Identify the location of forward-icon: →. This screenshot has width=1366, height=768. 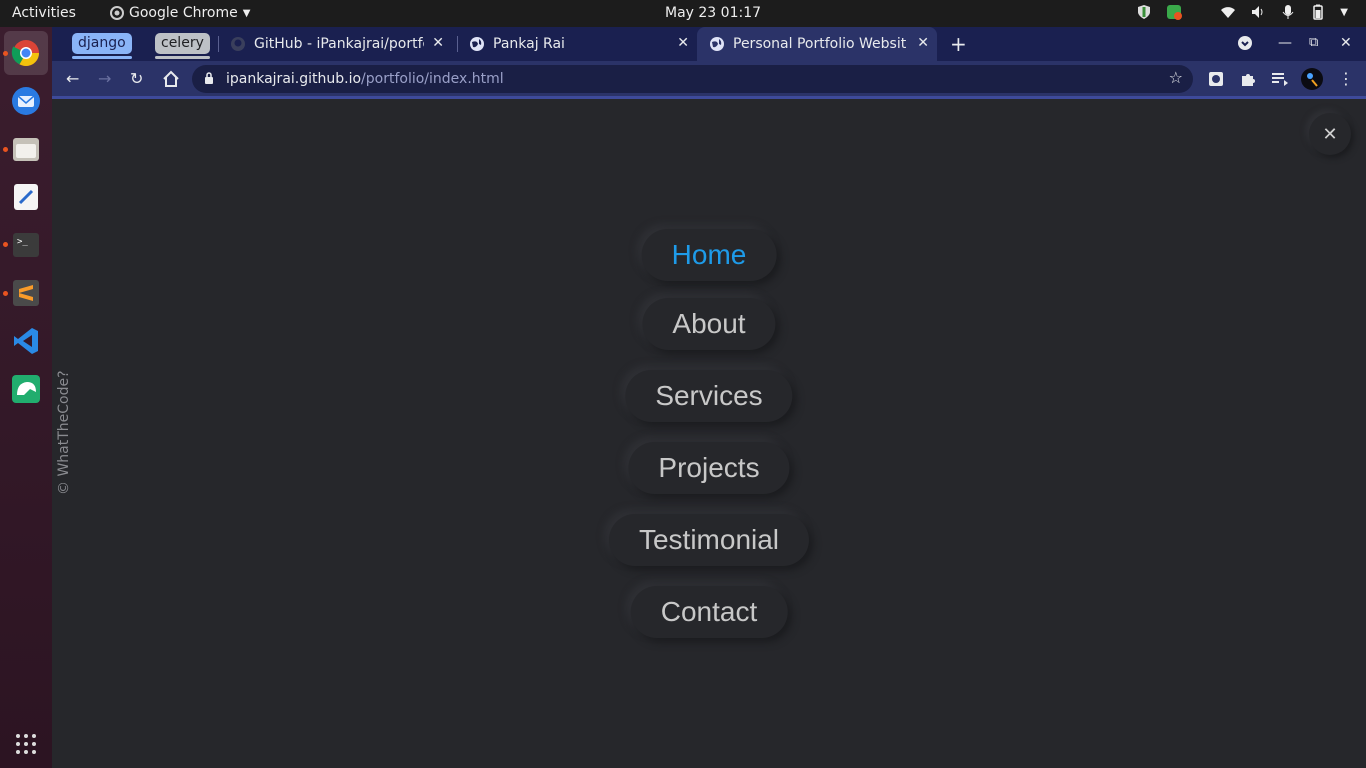
(104, 78).